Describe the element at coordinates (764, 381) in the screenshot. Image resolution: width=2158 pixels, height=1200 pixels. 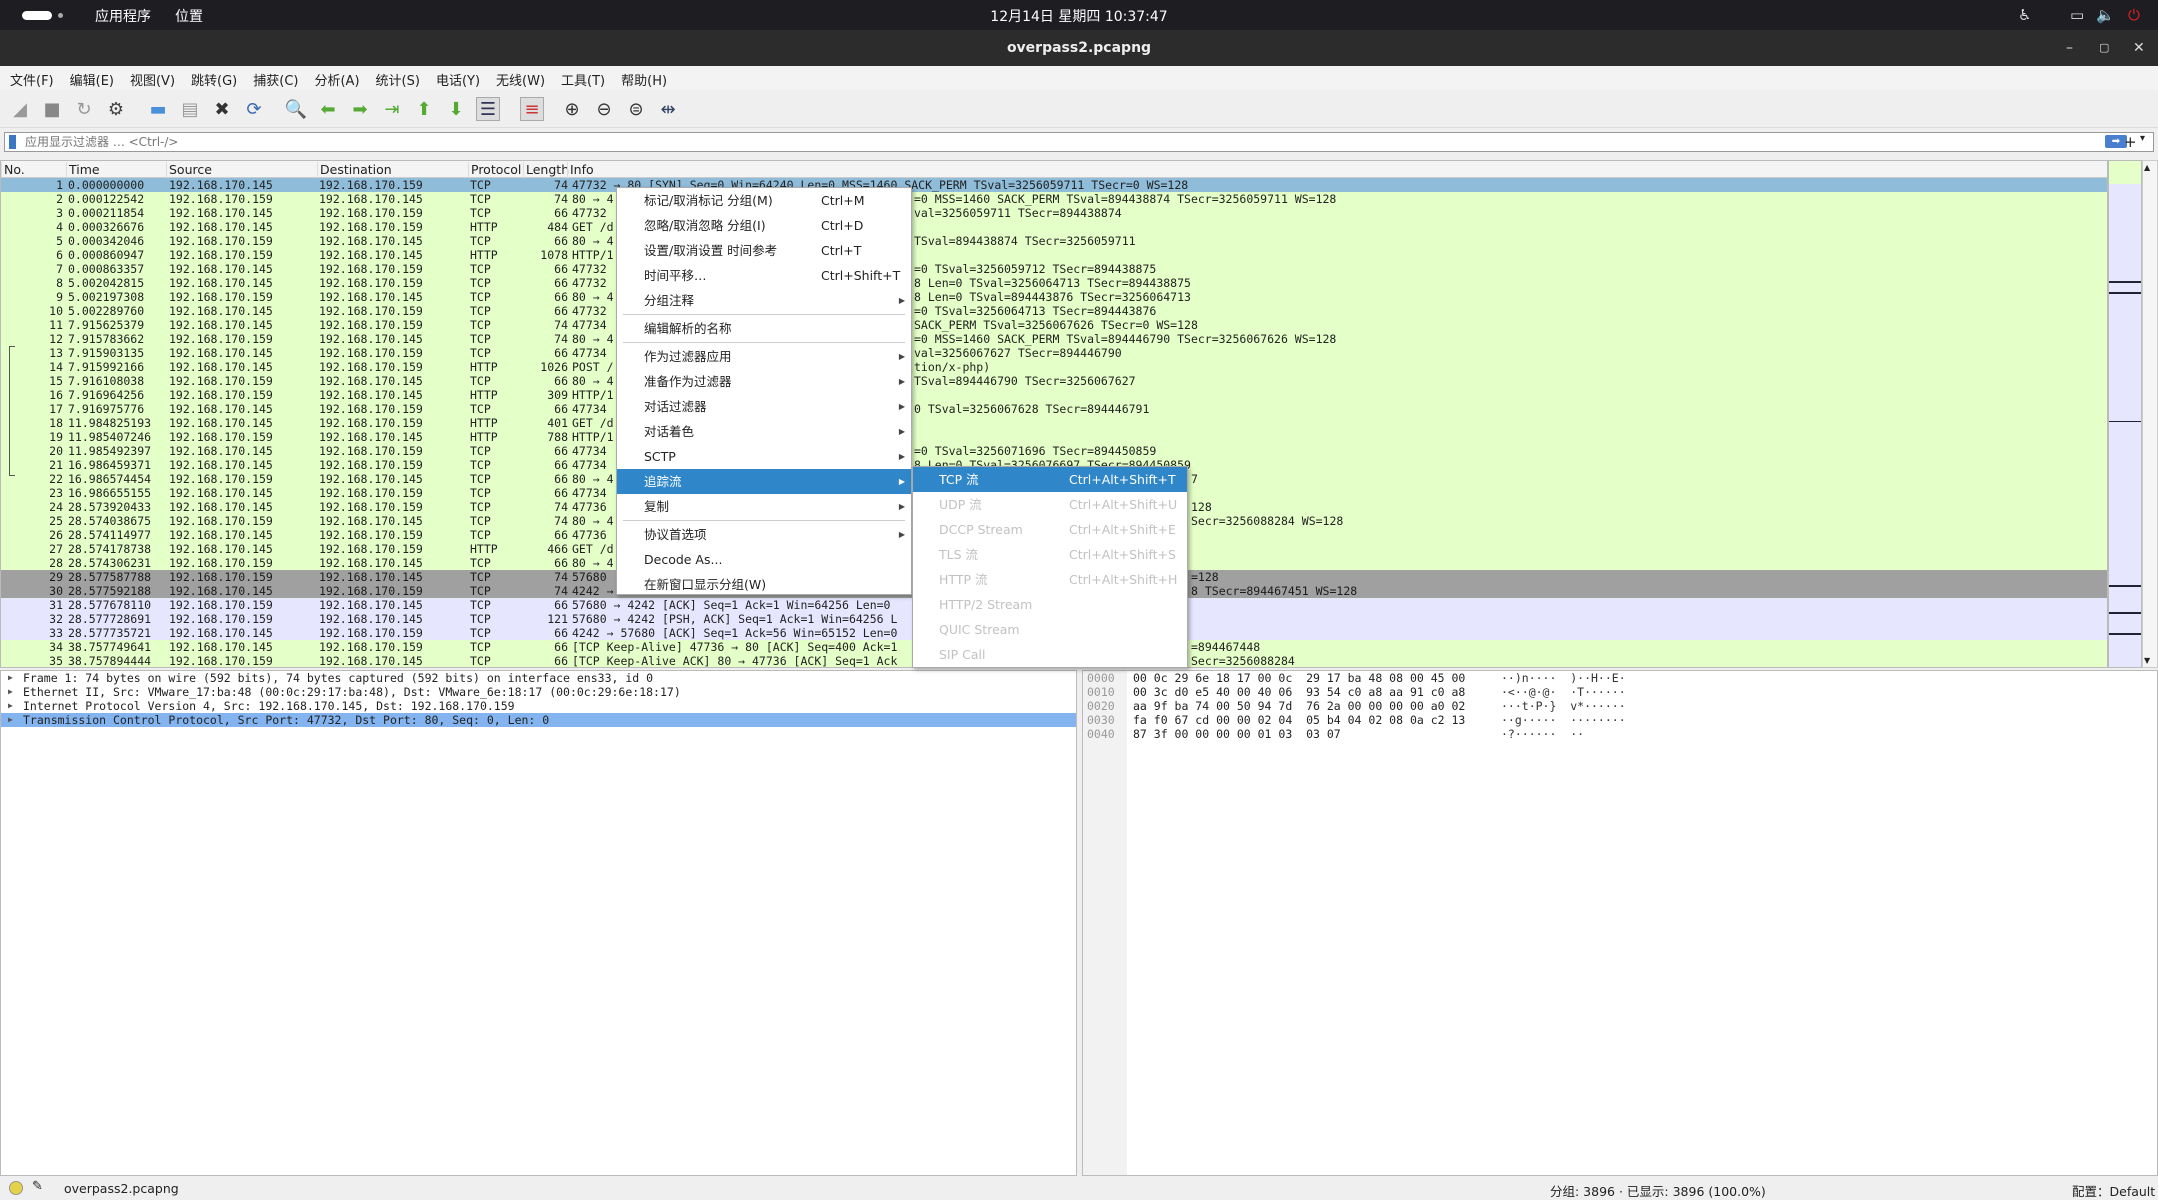
I see `context-menu-item: 准备作为过滤器 ▶` at that location.